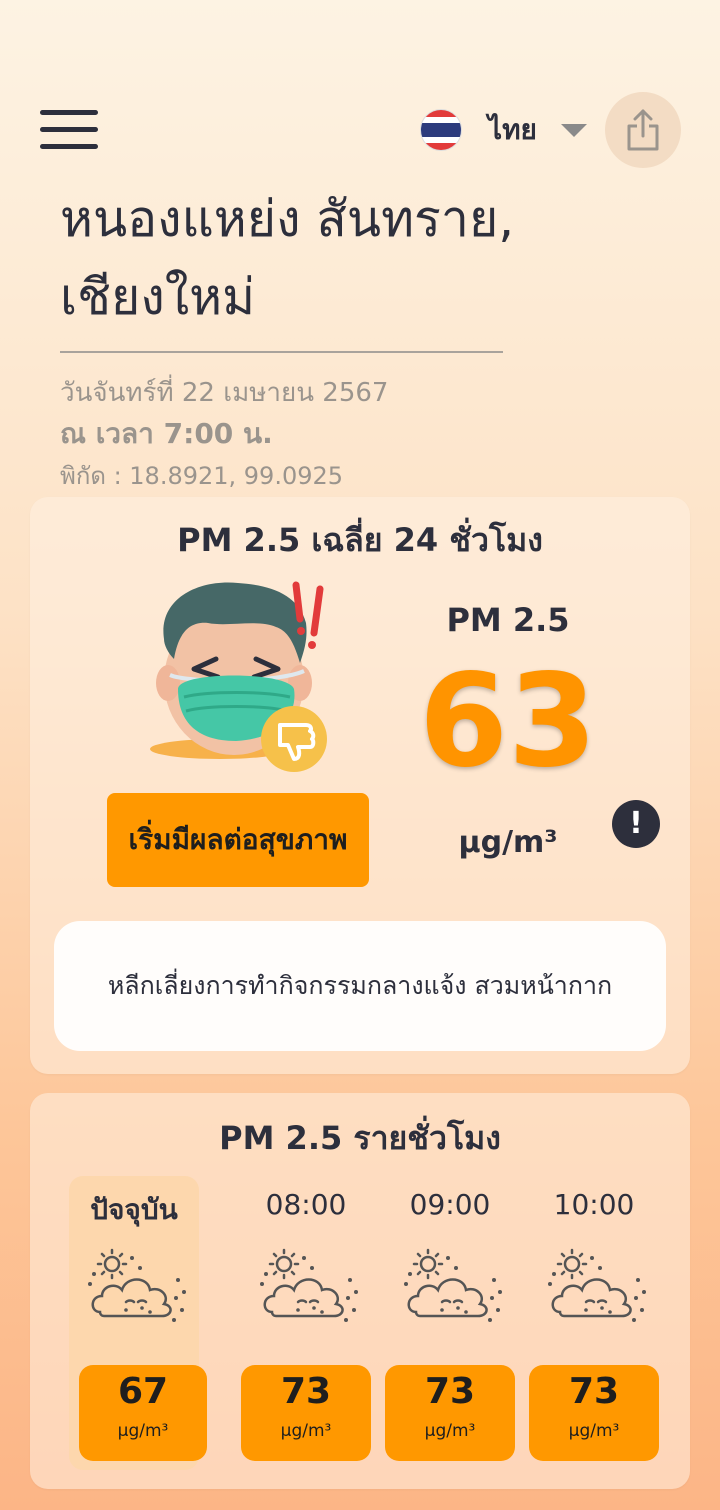 The image size is (720, 1510). I want to click on hour-label: 09:00, so click(450, 1204).